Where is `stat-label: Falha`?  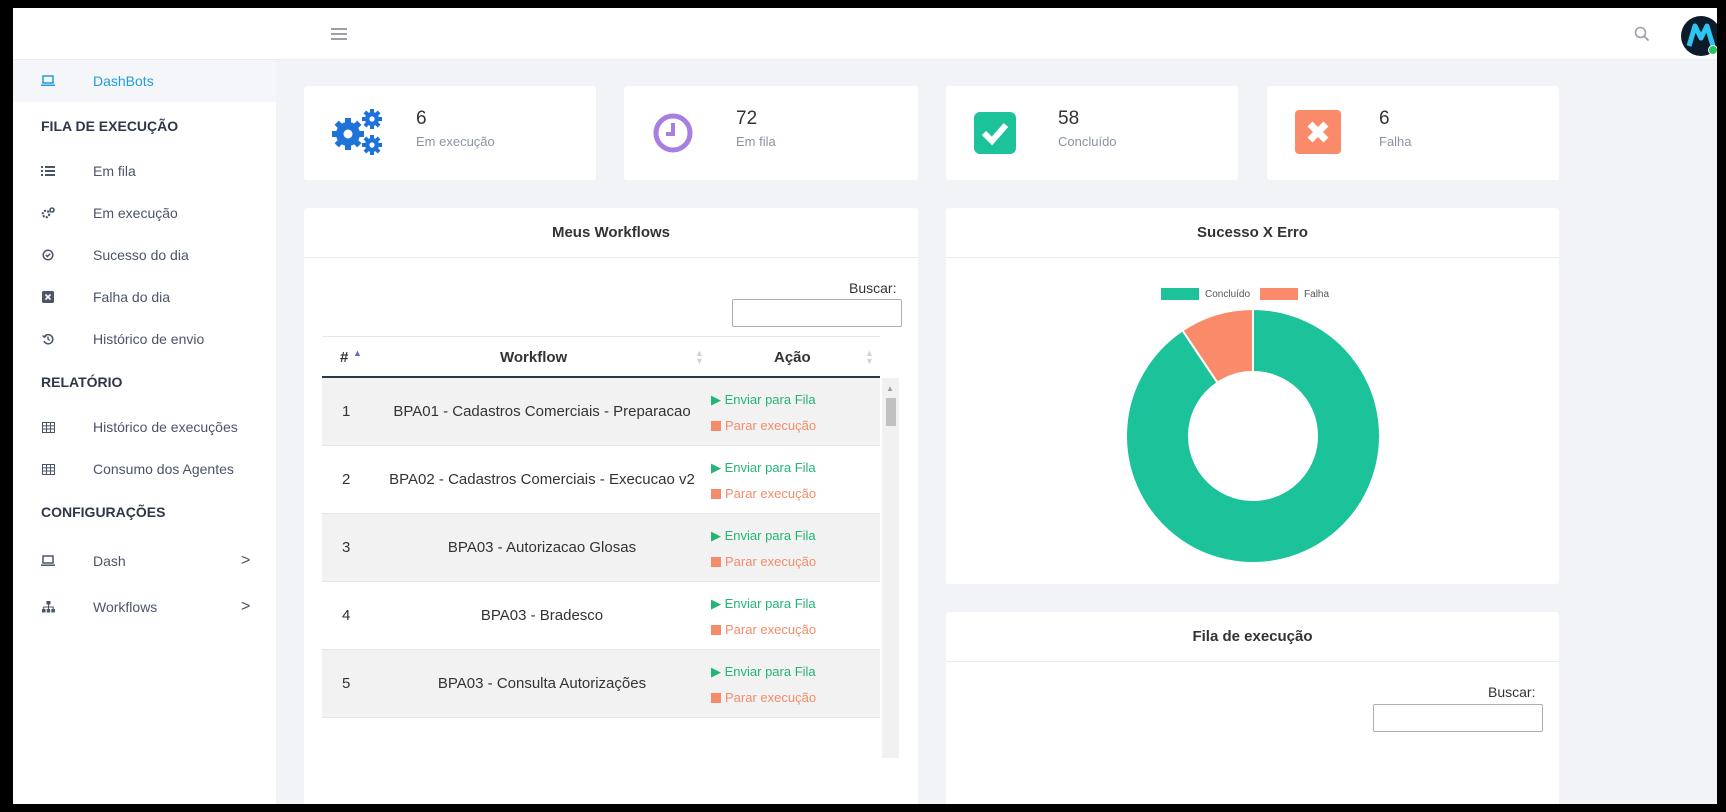 stat-label: Falha is located at coordinates (1395, 141).